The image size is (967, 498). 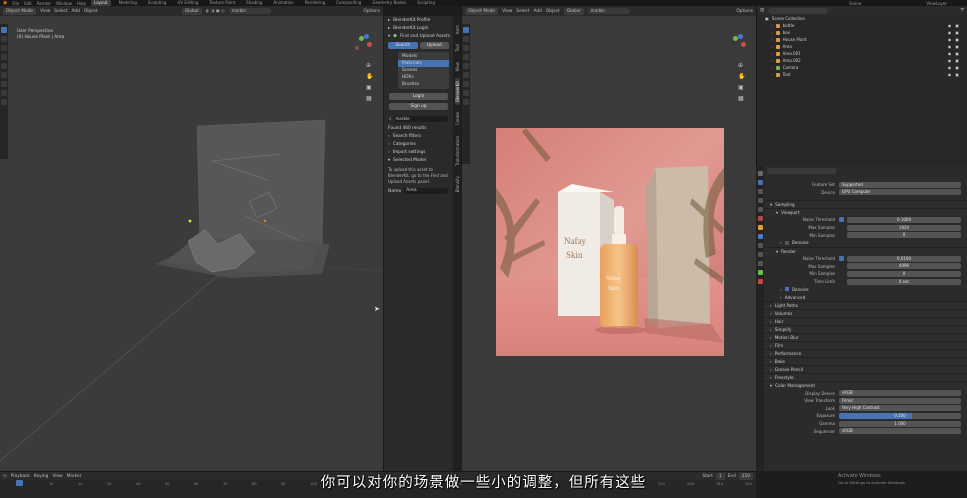 What do you see at coordinates (482, 11) in the screenshot?
I see `object-mode-dropdown-right: Object Mode` at bounding box center [482, 11].